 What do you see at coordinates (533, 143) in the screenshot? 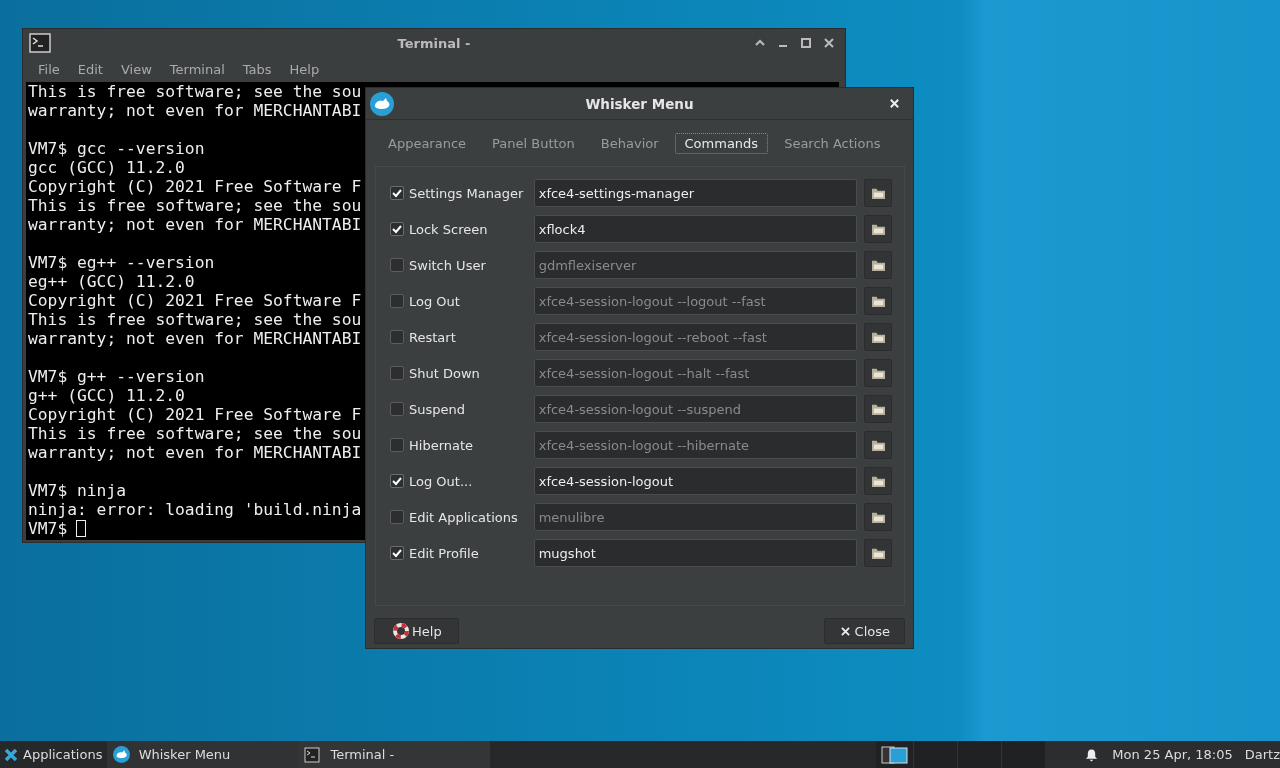
I see `tab: Panel Button` at bounding box center [533, 143].